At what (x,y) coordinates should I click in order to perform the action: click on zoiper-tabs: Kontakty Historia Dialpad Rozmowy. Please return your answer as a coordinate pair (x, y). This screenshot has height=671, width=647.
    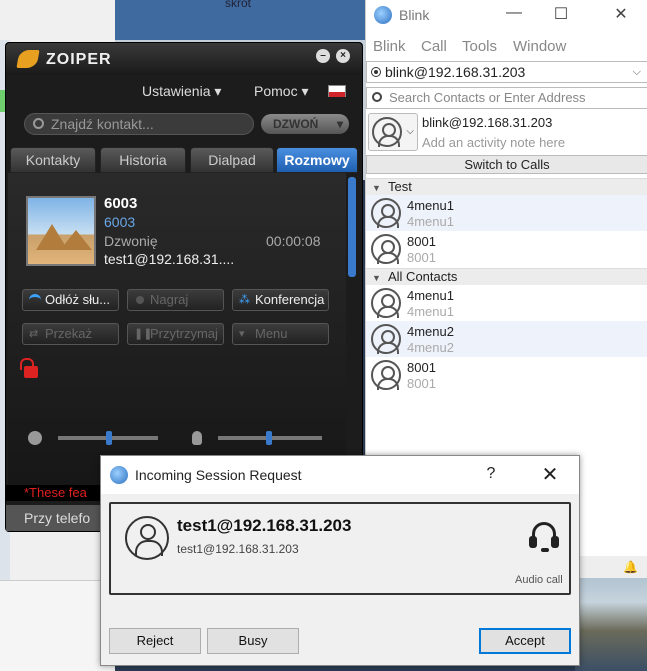
    Looking at the image, I should click on (184, 160).